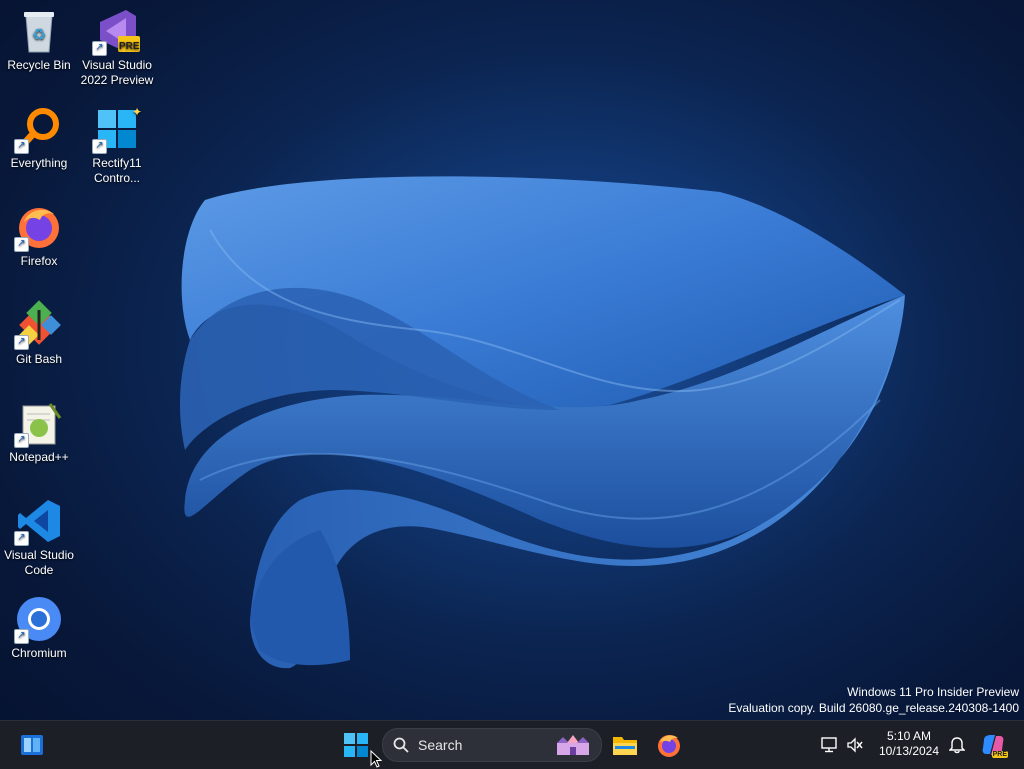  I want to click on network-button, so click(829, 745).